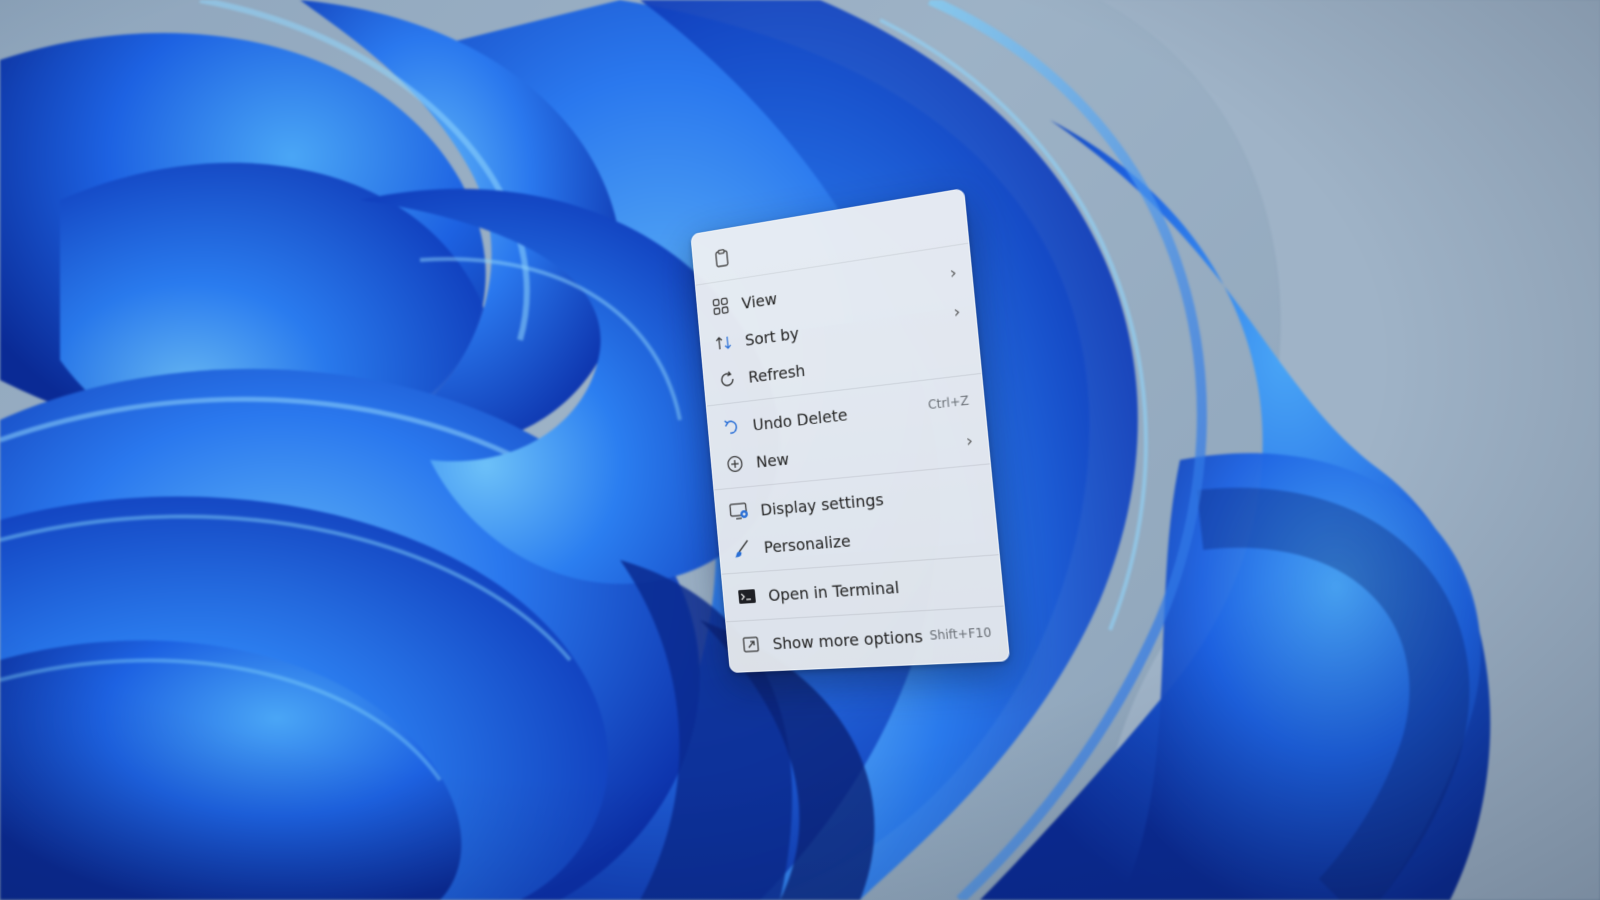  Describe the element at coordinates (739, 511) in the screenshot. I see `display-settings-icon` at that location.